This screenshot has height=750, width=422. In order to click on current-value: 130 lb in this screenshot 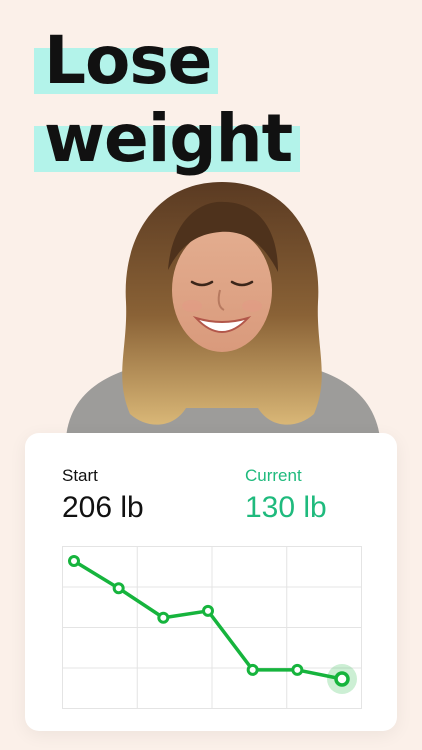, I will do `click(286, 507)`.